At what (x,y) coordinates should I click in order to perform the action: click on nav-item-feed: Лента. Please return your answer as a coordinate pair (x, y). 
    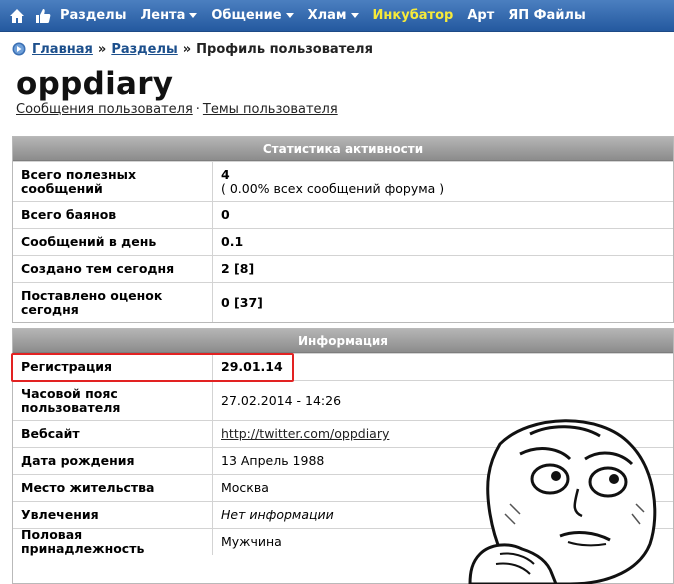
    Looking at the image, I should click on (169, 15).